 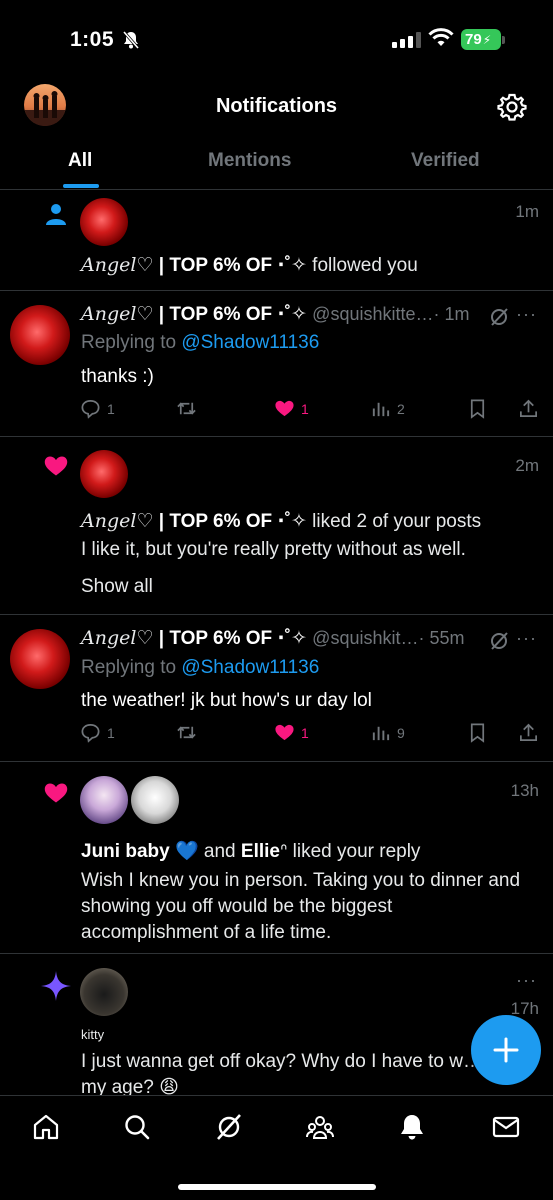 I want to click on compose-button, so click(x=506, y=1050).